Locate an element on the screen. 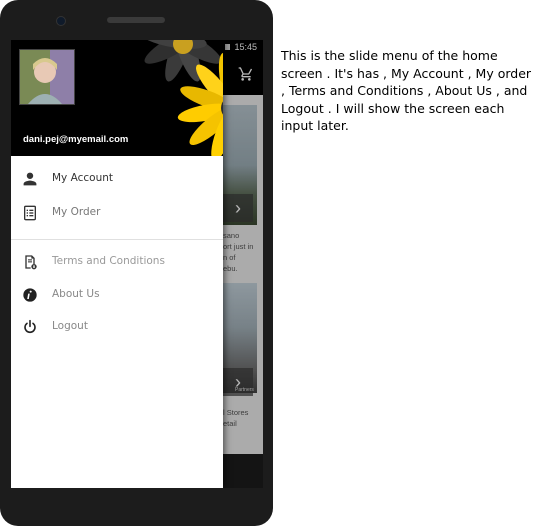 The height and width of the screenshot is (528, 543). order-list-icon is located at coordinates (30, 213).